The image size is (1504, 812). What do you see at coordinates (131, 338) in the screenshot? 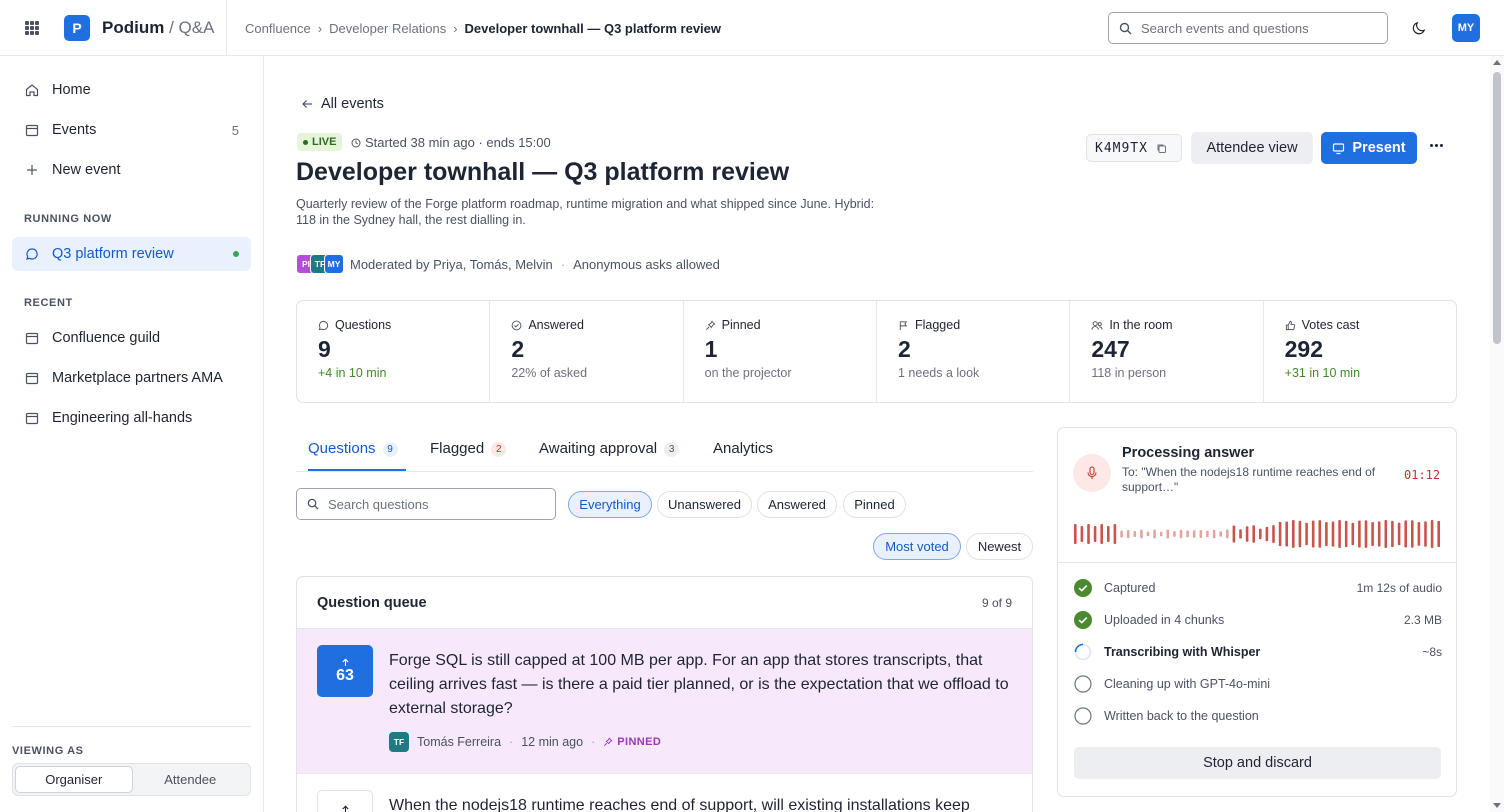
I see `sidebar-item-confluence-guild: Confluence guild` at bounding box center [131, 338].